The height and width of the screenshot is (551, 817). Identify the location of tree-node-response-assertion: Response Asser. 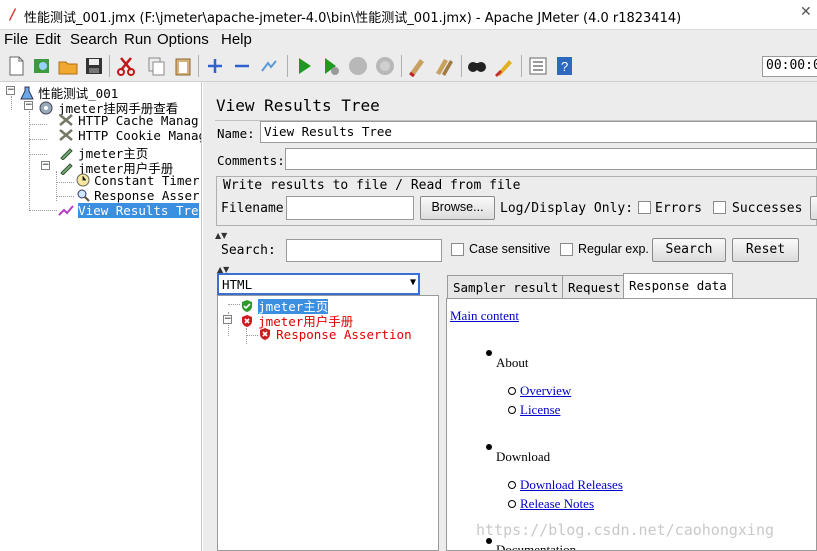
(138, 196).